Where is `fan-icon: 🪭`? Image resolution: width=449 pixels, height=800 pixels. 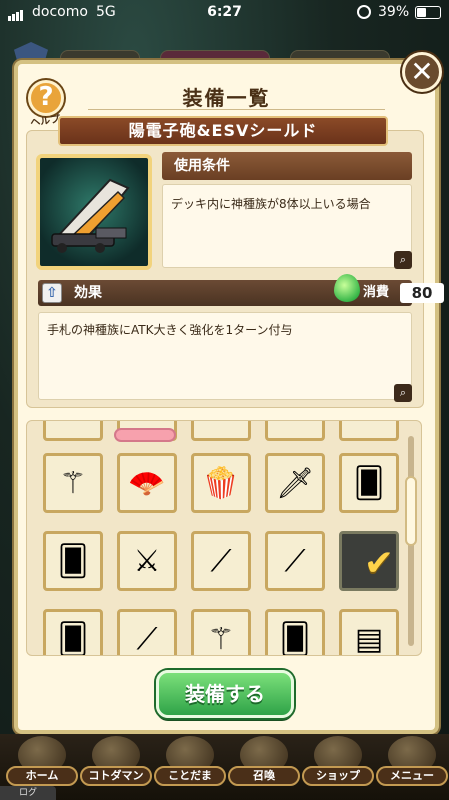
fan-icon: 🪭 is located at coordinates (147, 483).